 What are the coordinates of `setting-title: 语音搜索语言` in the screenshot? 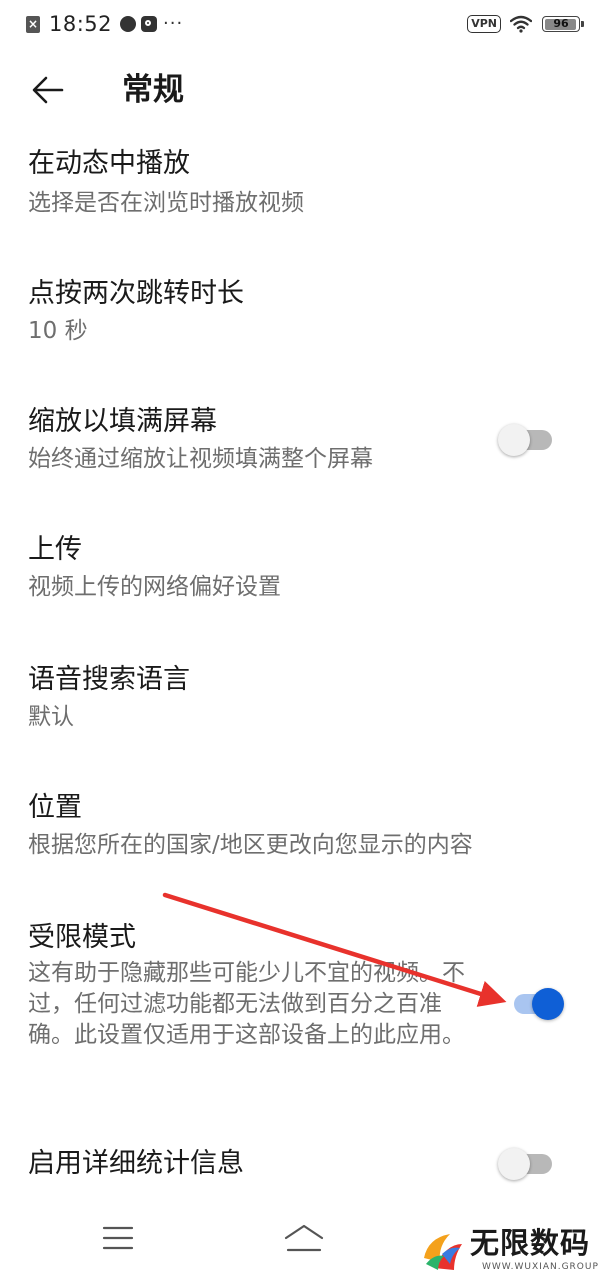 It's located at (109, 679).